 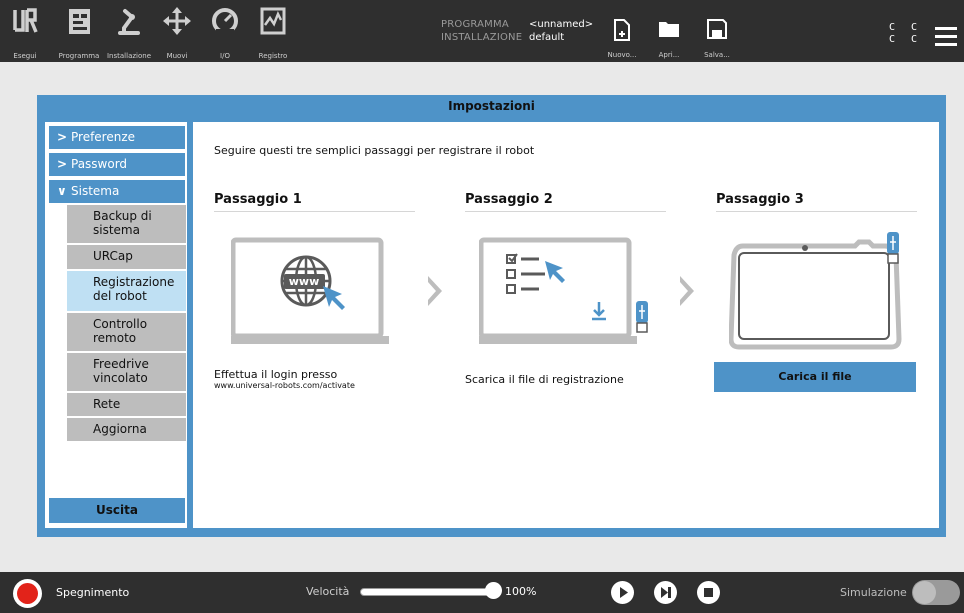 I want to click on new-file-icon, so click(x=622, y=30).